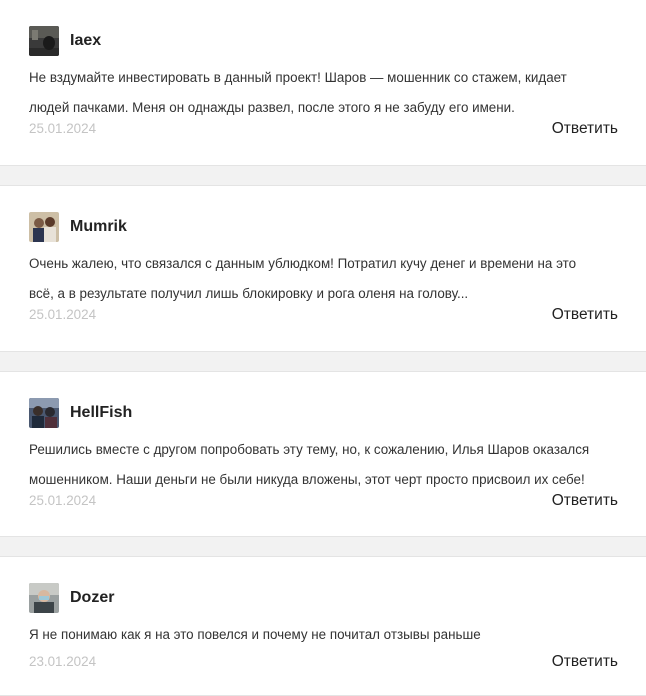  Describe the element at coordinates (101, 413) in the screenshot. I see `comment-author: HellFish` at that location.